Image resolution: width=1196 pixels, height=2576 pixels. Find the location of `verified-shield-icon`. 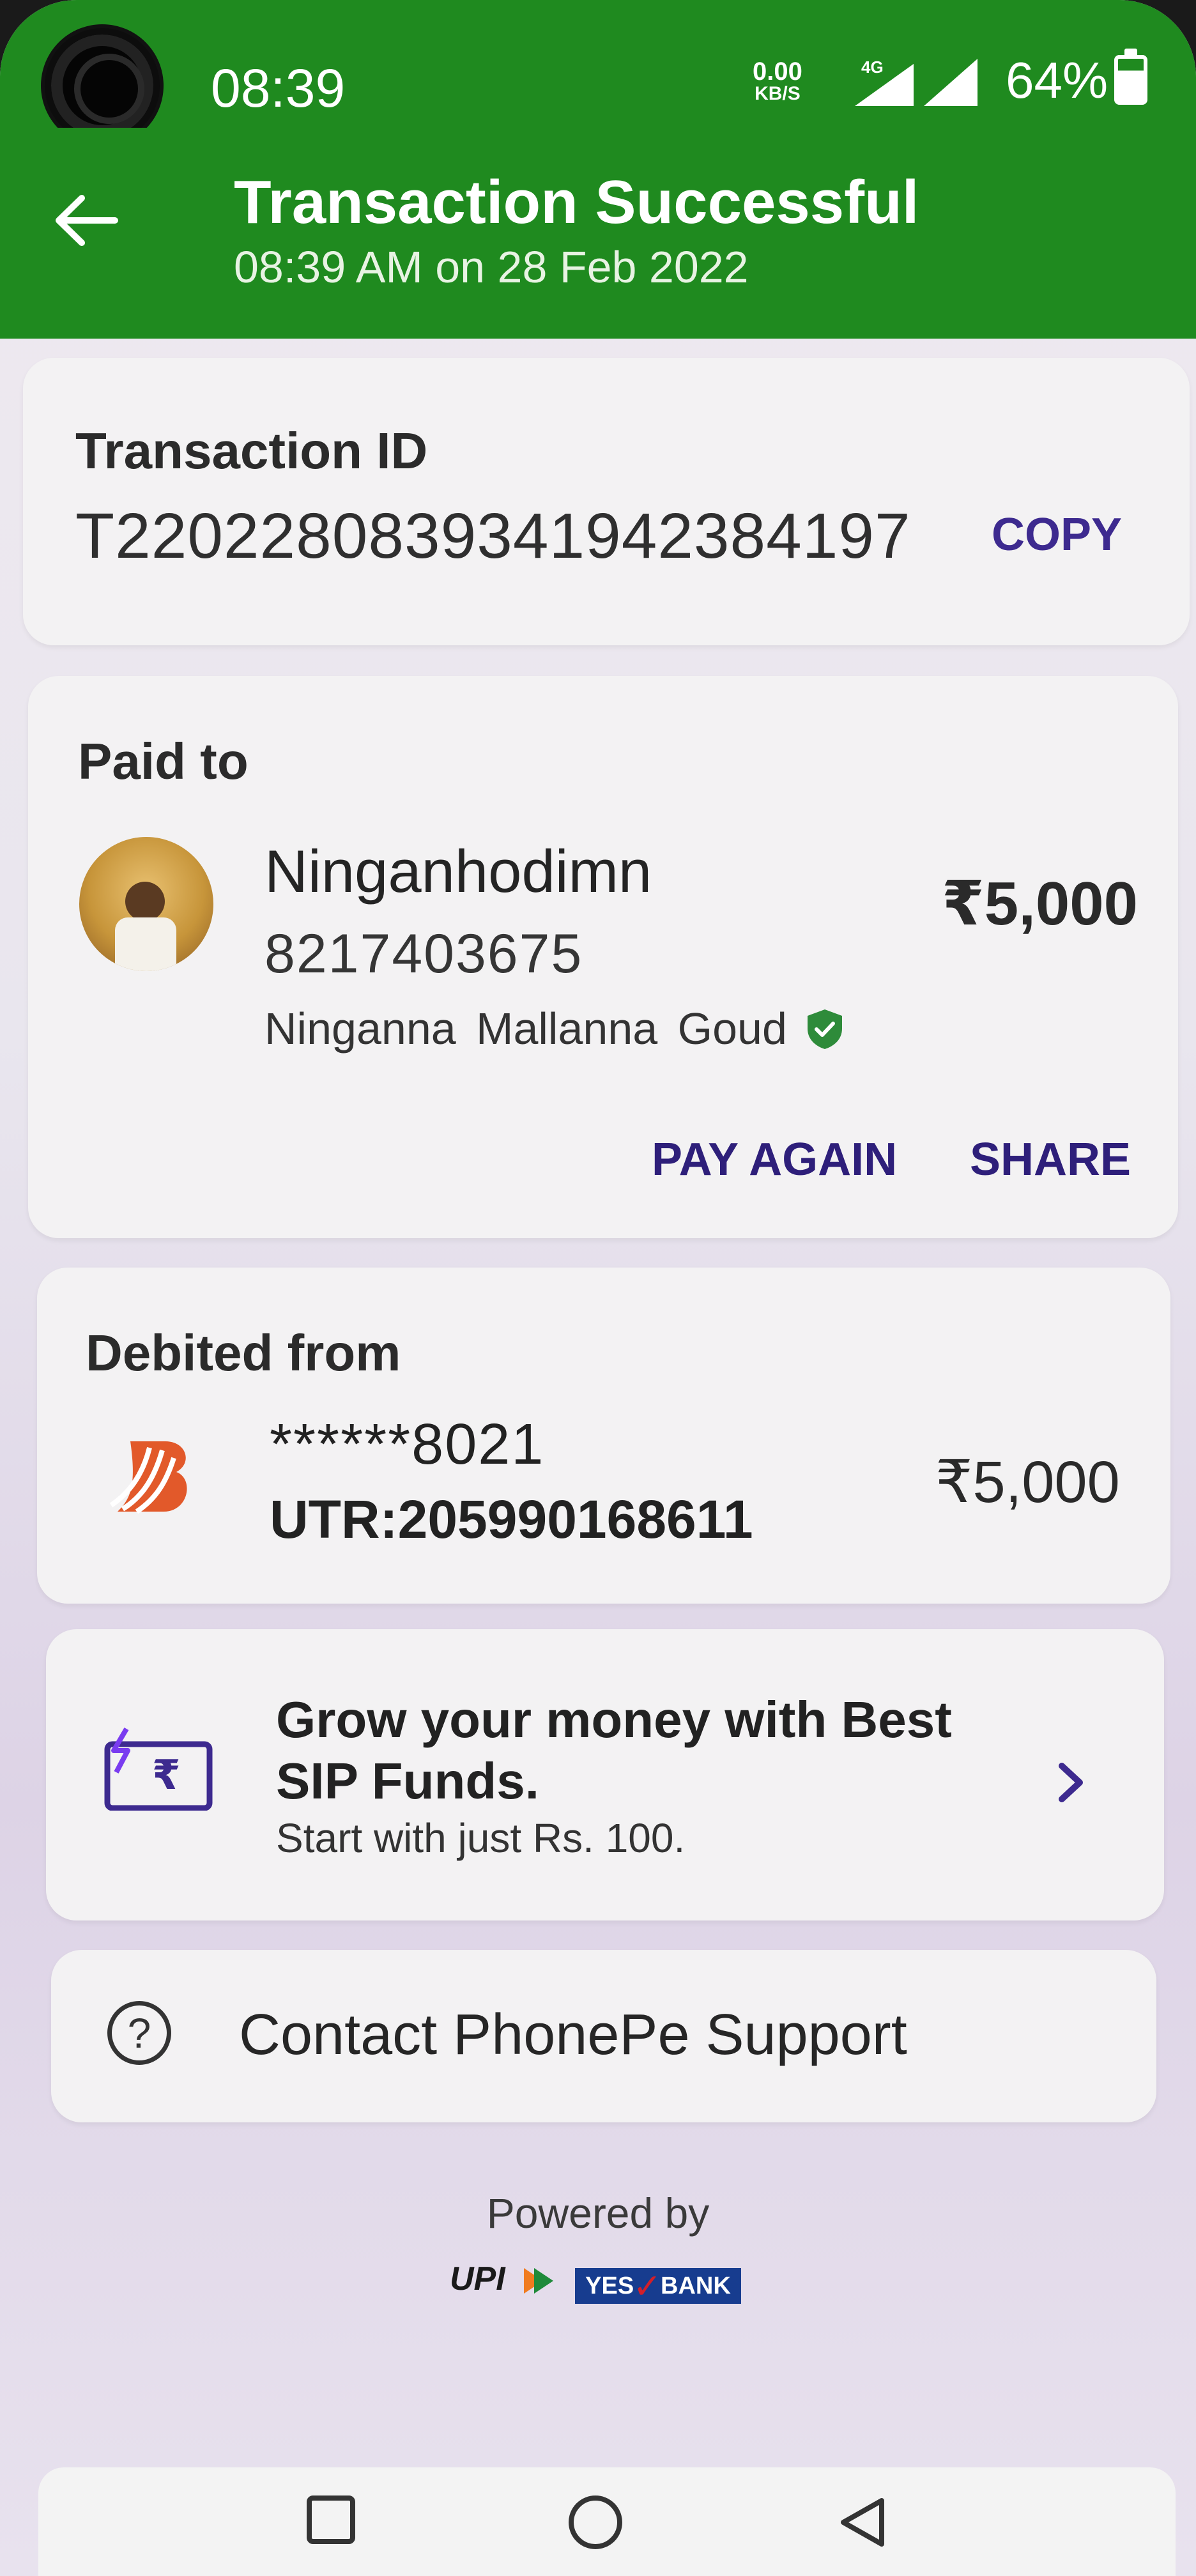

verified-shield-icon is located at coordinates (825, 1029).